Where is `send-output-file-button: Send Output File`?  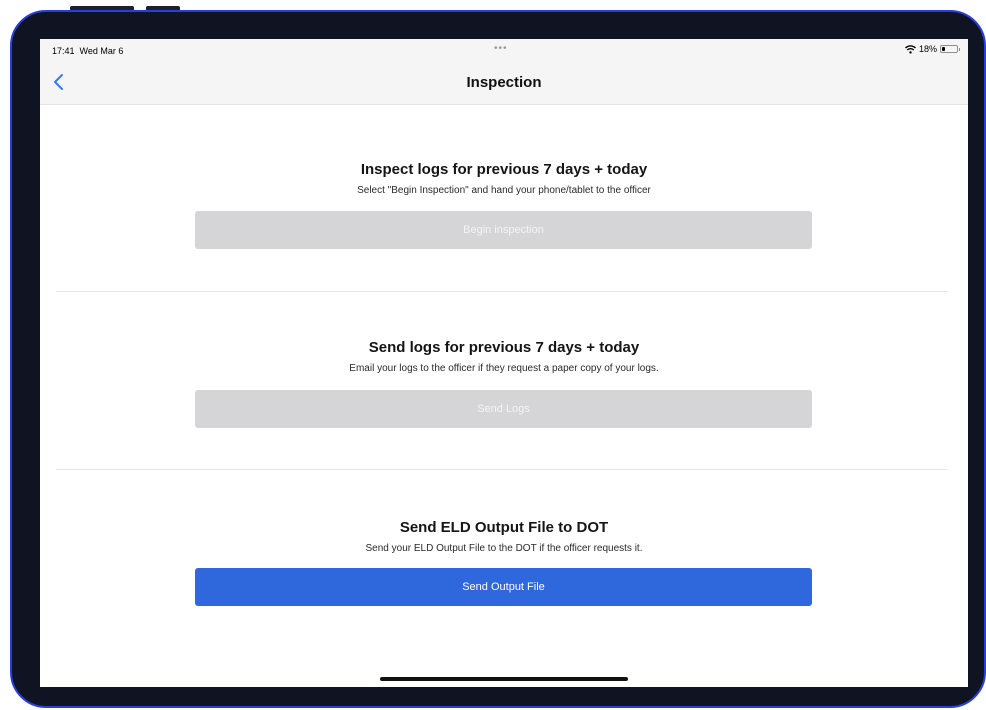
send-output-file-button: Send Output File is located at coordinates (503, 587).